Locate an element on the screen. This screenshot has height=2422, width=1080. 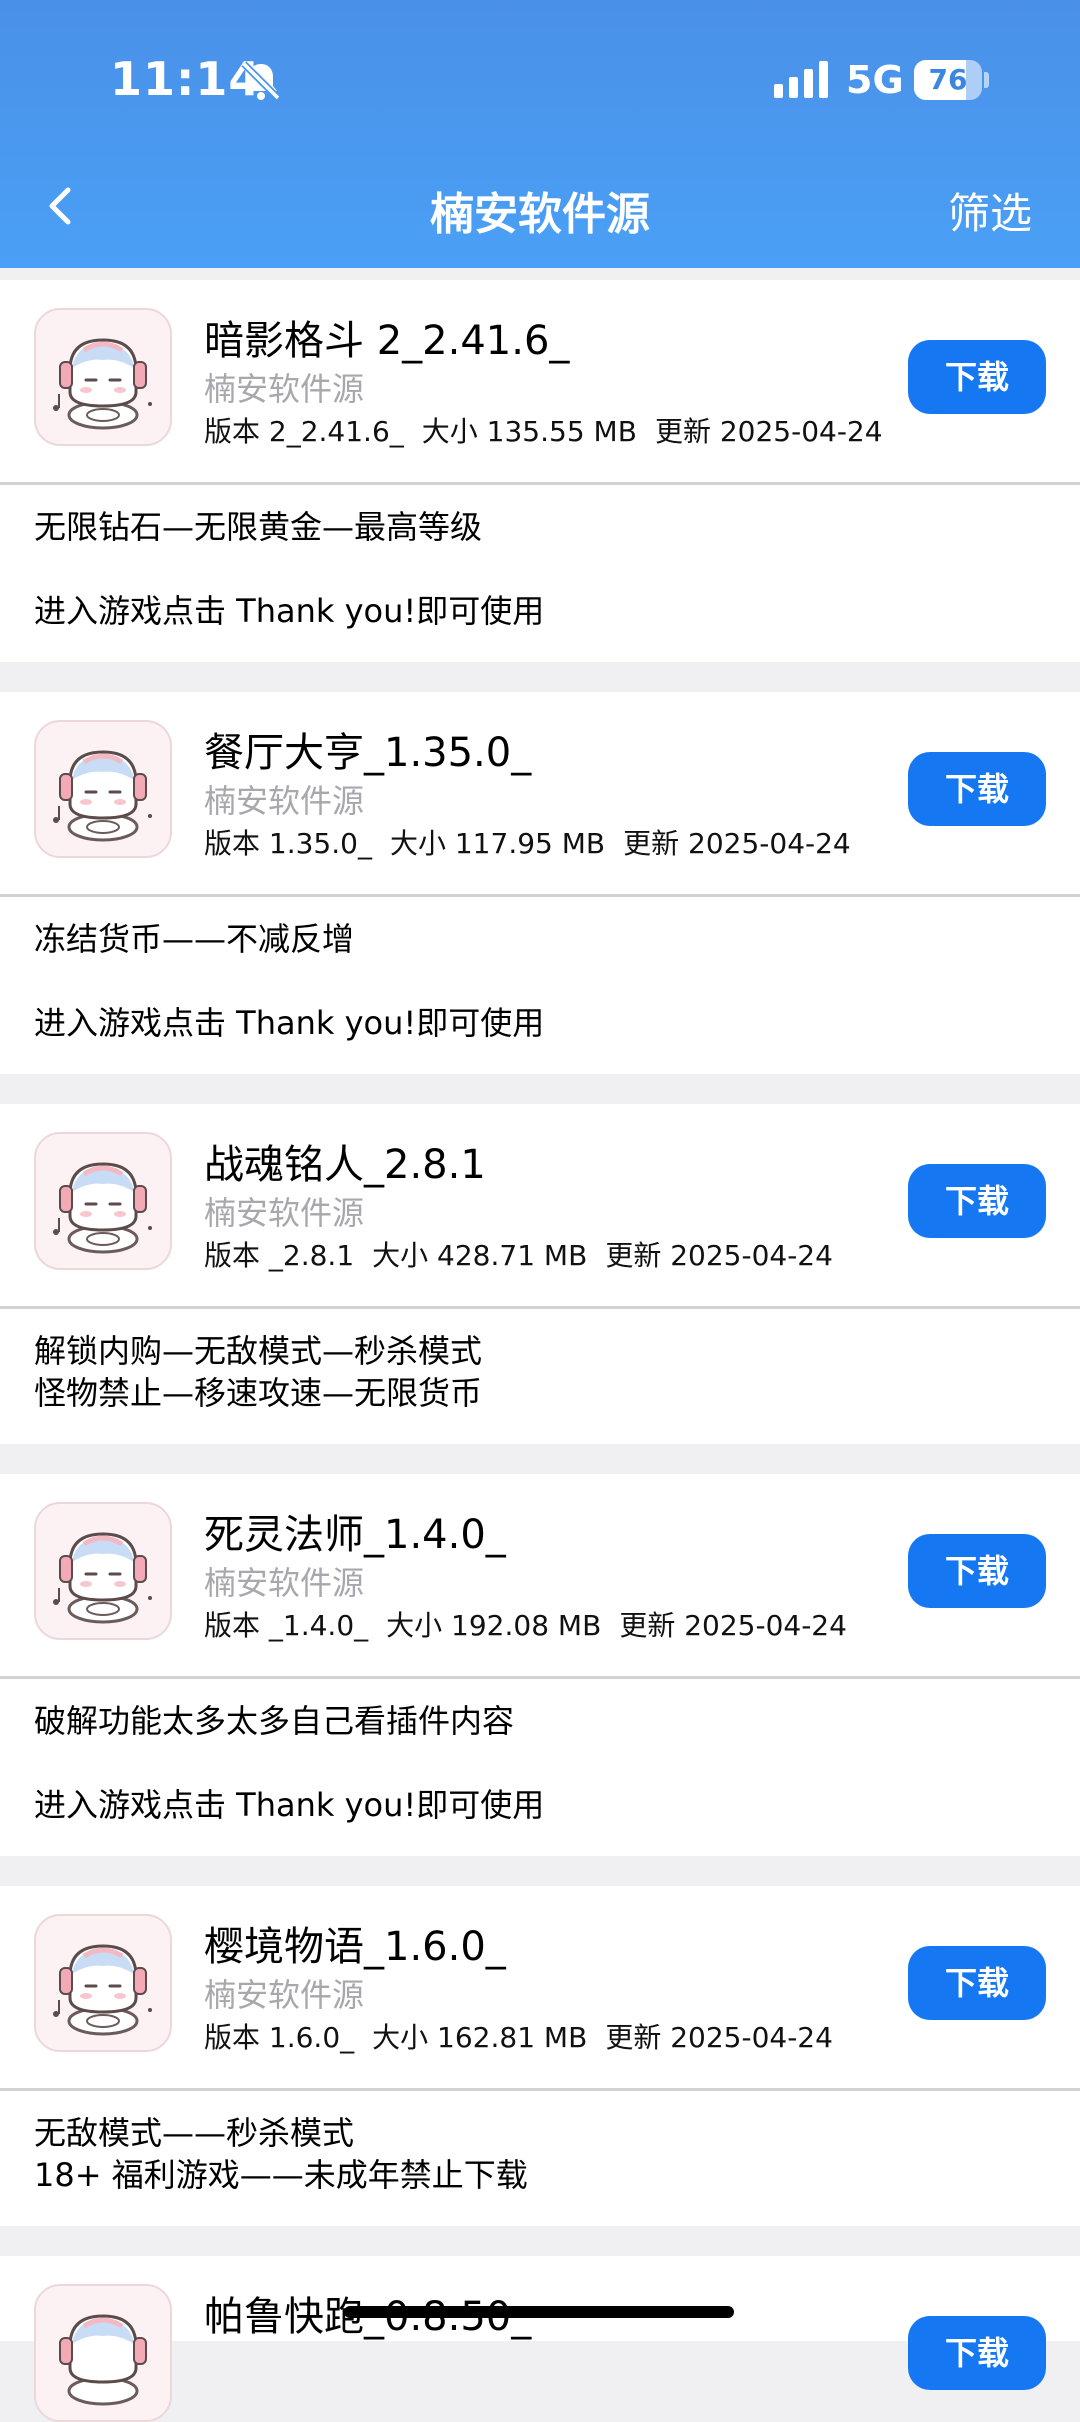
app-size: 大小 117.95 MB is located at coordinates (497, 843).